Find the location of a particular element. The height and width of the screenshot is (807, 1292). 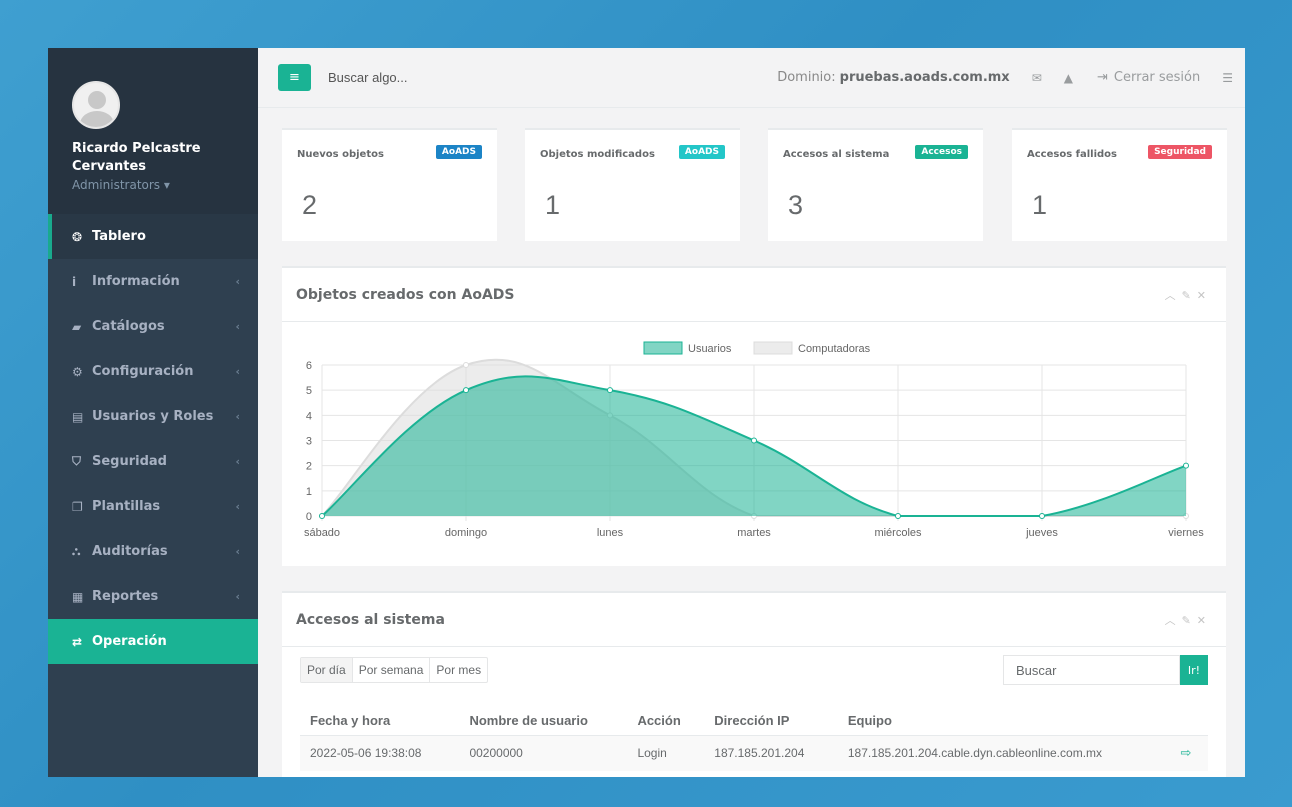

stat-value: 2 is located at coordinates (310, 205).